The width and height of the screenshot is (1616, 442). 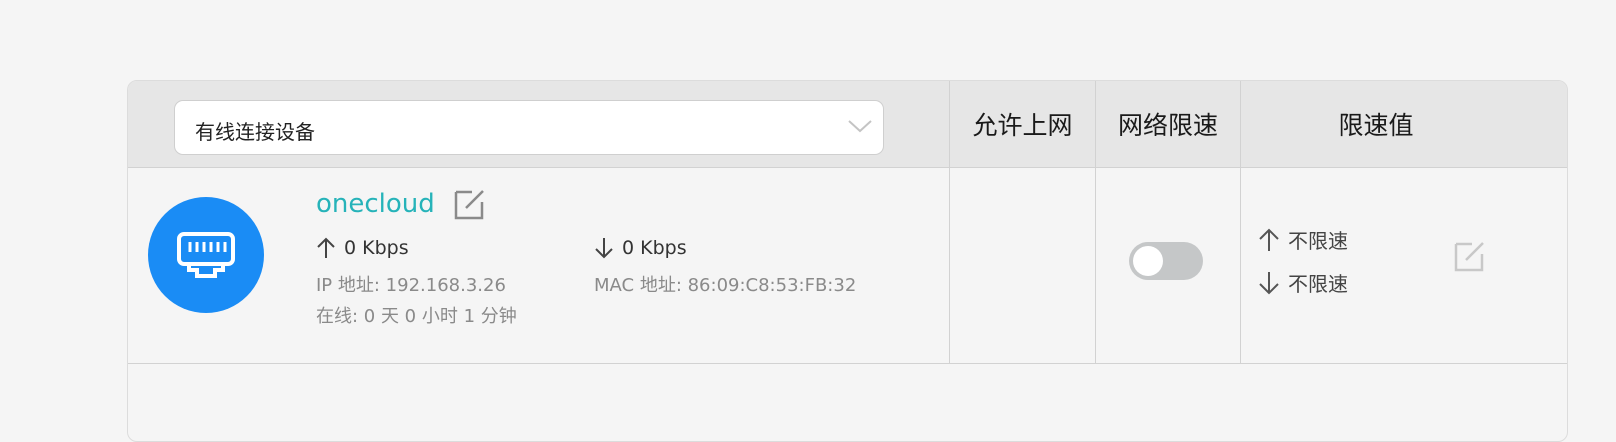 What do you see at coordinates (1318, 241) in the screenshot?
I see `upload-limit-value: 不限速` at bounding box center [1318, 241].